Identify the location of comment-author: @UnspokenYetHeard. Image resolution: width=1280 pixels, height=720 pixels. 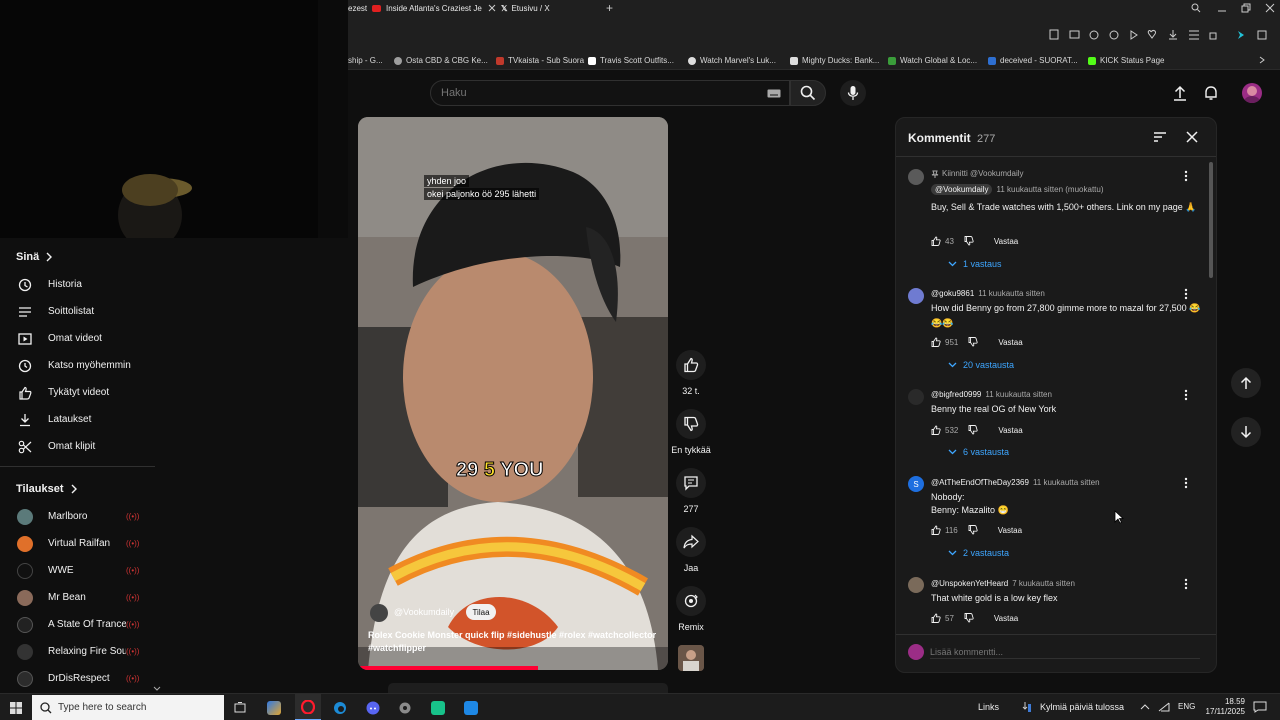
(969, 583).